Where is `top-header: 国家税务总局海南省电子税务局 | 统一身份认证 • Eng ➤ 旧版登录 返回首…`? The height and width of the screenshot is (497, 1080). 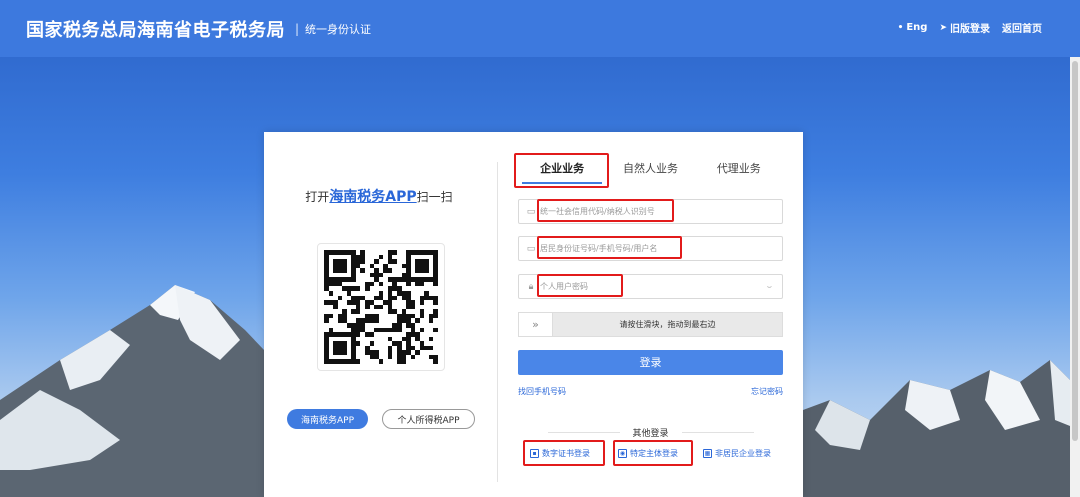
top-header: 国家税务总局海南省电子税务局 | 统一身份认证 • Eng ➤ 旧版登录 返回首… is located at coordinates (540, 28).